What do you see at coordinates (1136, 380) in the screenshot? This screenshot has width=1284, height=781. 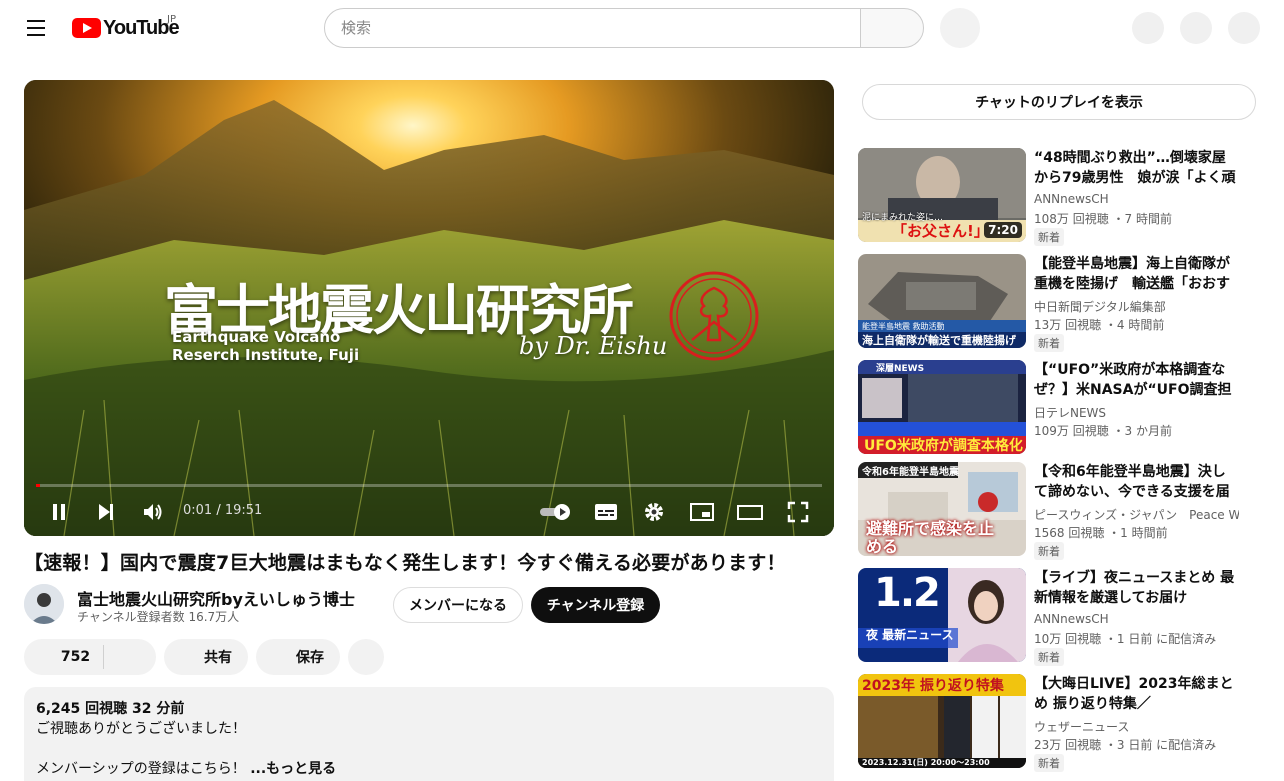 I see `recommended-title: 【“UFO”米政府が本格調査なぜ？】米NASAが“UFO調査担当”新設` at bounding box center [1136, 380].